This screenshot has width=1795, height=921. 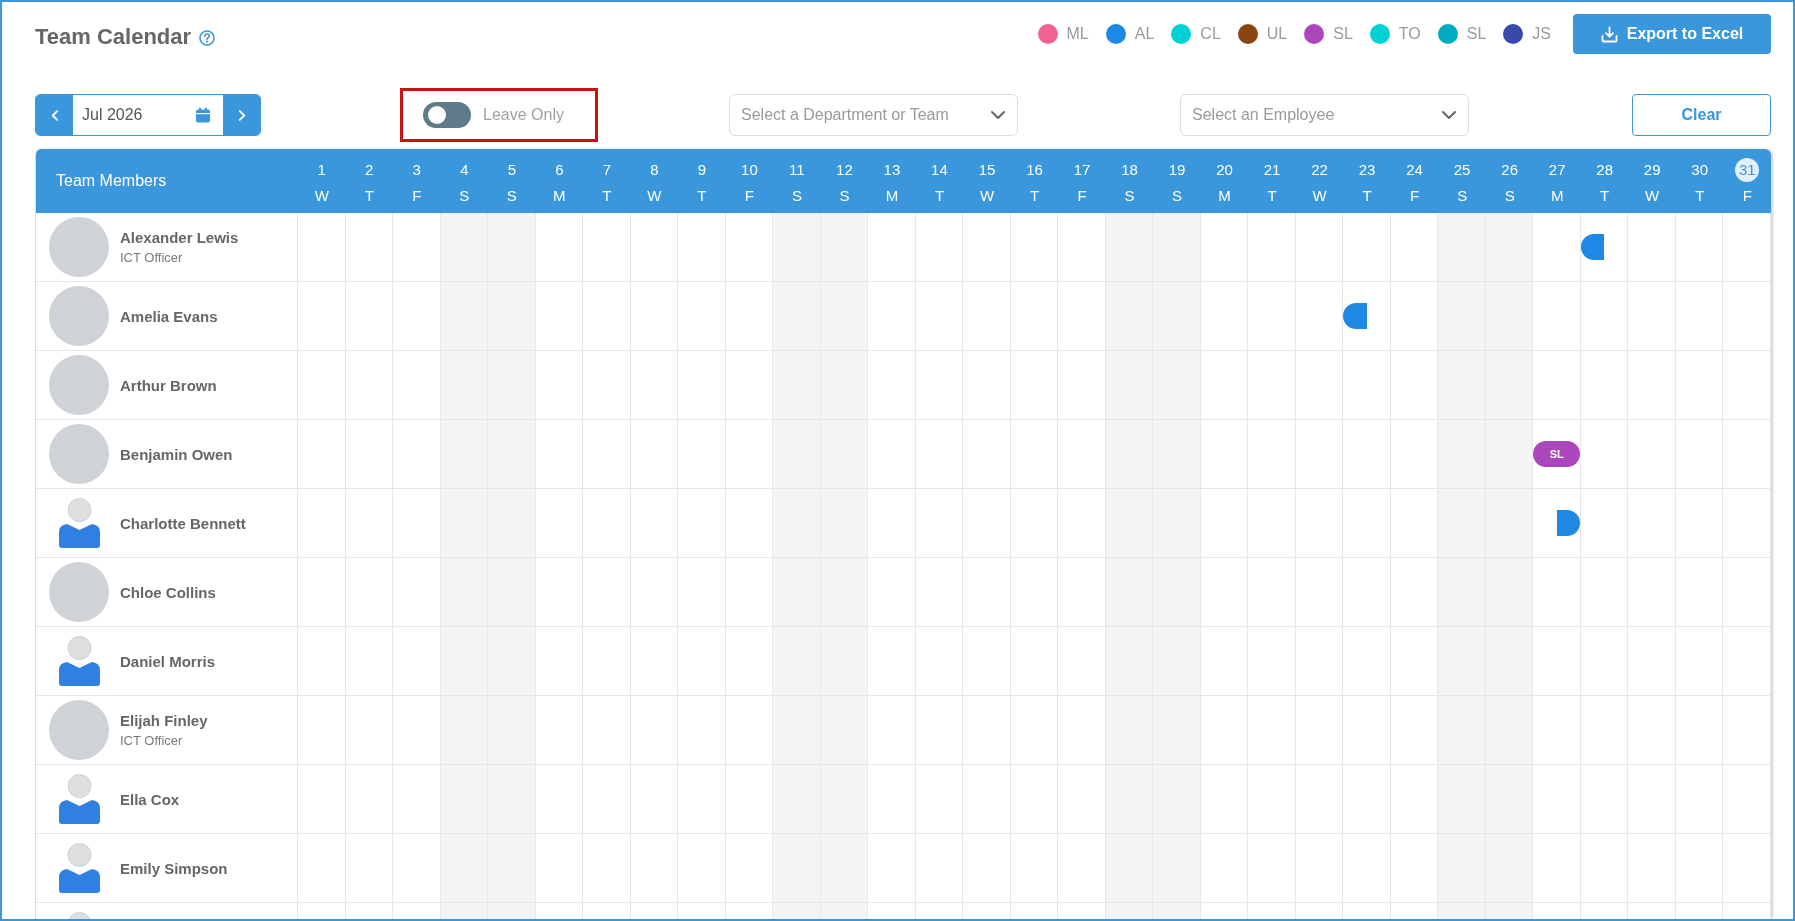 What do you see at coordinates (523, 115) in the screenshot?
I see `toggle-label: Leave Only` at bounding box center [523, 115].